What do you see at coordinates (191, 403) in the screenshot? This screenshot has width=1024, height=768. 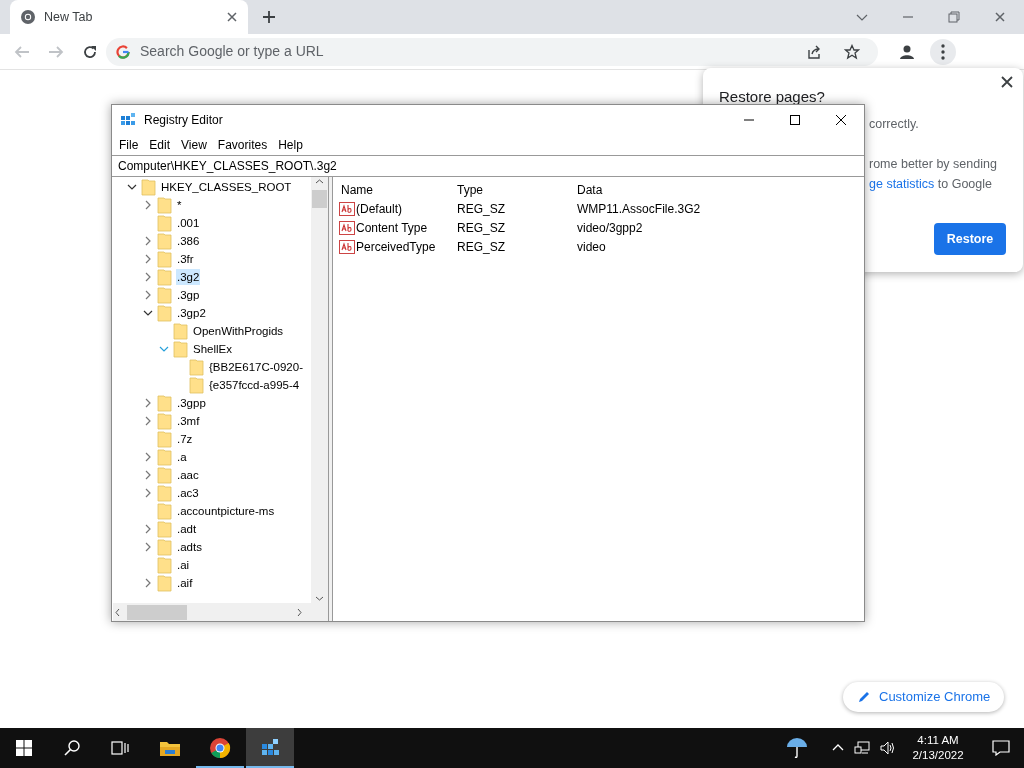 I see `tree-item: .3gpp` at bounding box center [191, 403].